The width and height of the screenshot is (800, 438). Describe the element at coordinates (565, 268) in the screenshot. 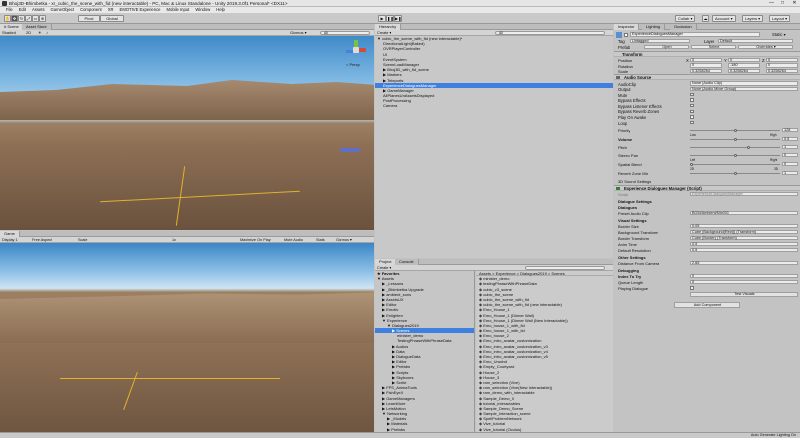

I see `project-search-input` at that location.